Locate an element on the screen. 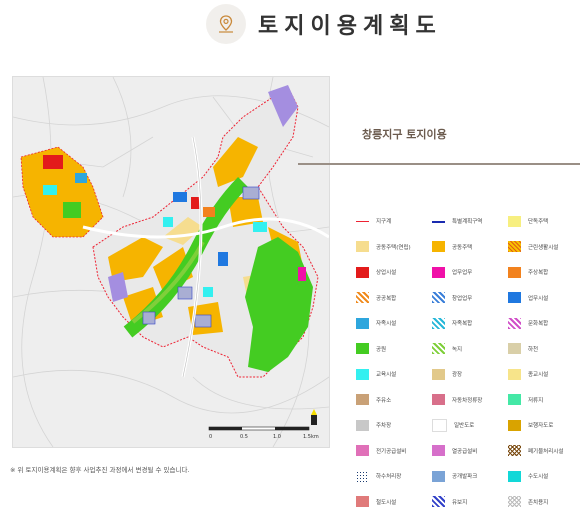 The height and width of the screenshot is (522, 584). legend-item: 하수처리장 is located at coordinates (378, 476).